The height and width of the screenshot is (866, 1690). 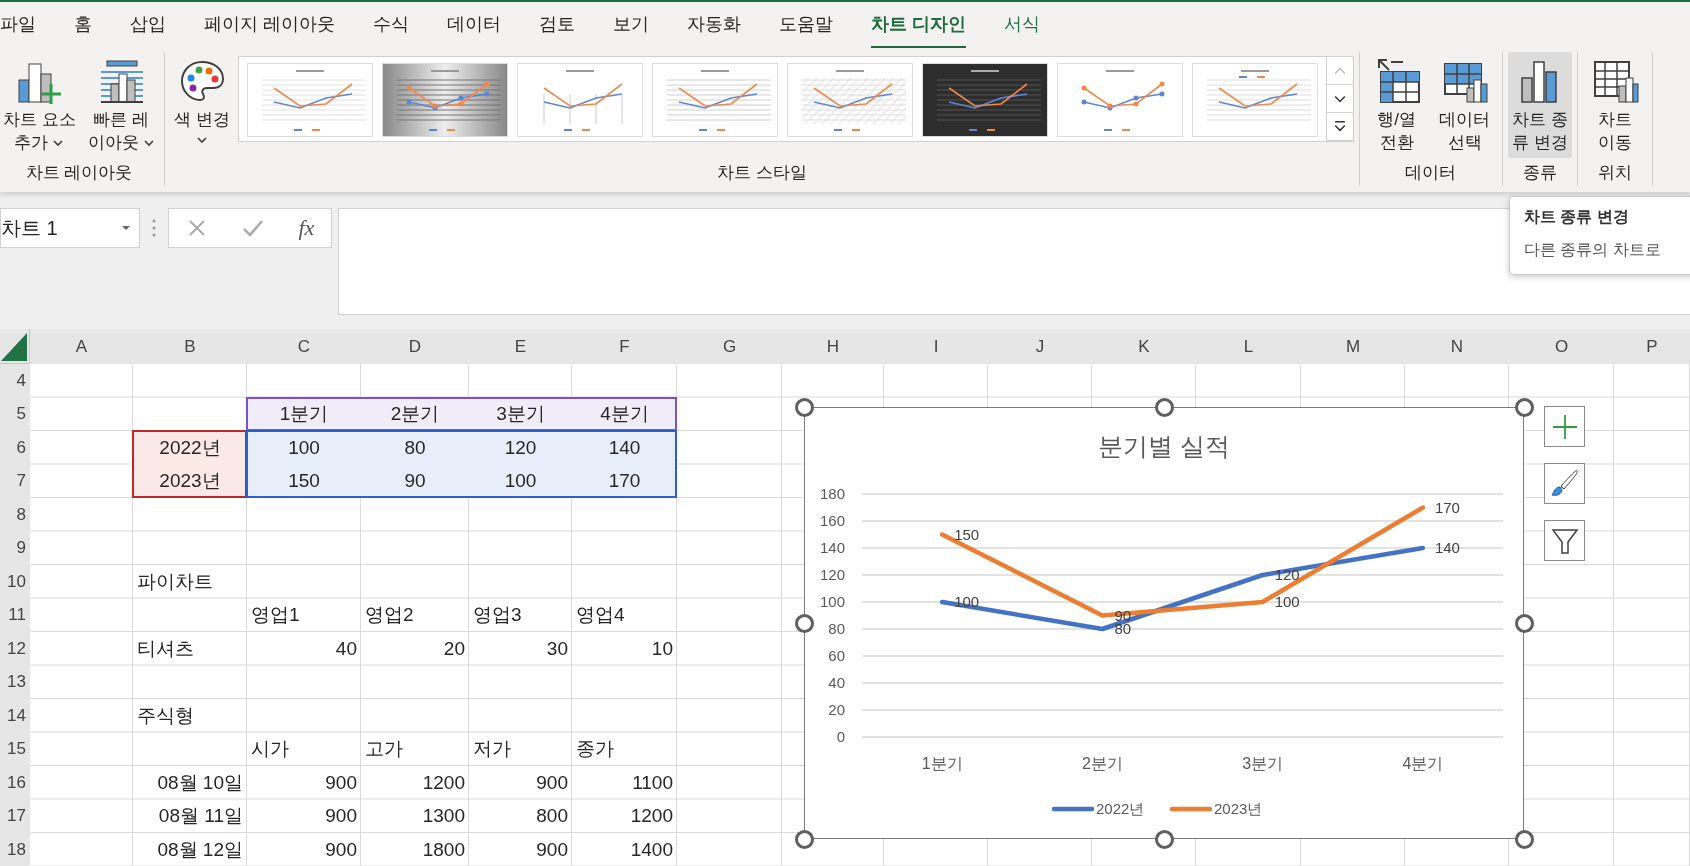 I want to click on cell: 1100, so click(x=624, y=783).